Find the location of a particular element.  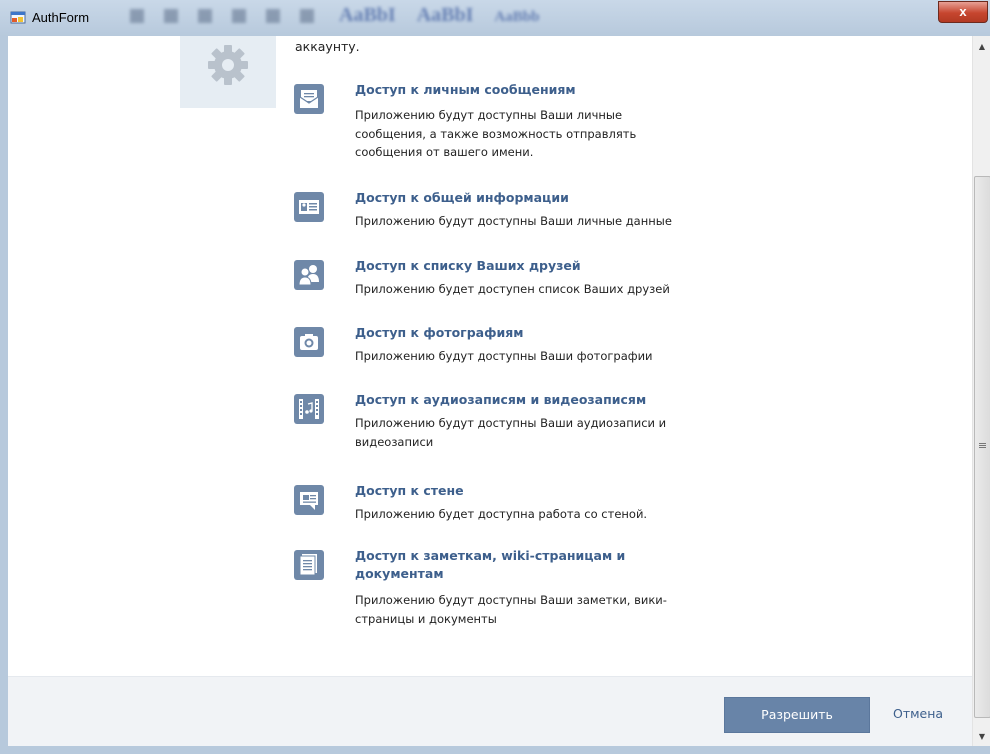

window-frame-left is located at coordinates (4, 395).